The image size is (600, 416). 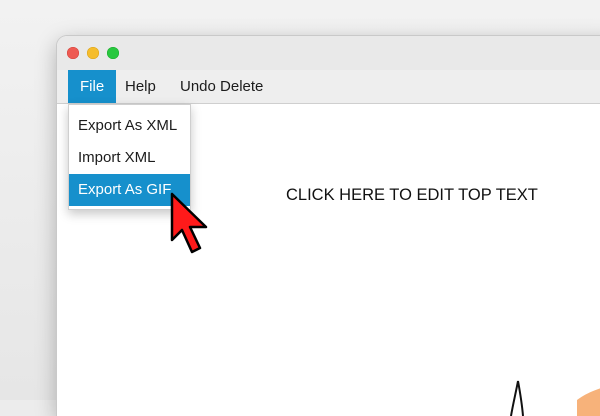 I want to click on title-bar, so click(x=328, y=53).